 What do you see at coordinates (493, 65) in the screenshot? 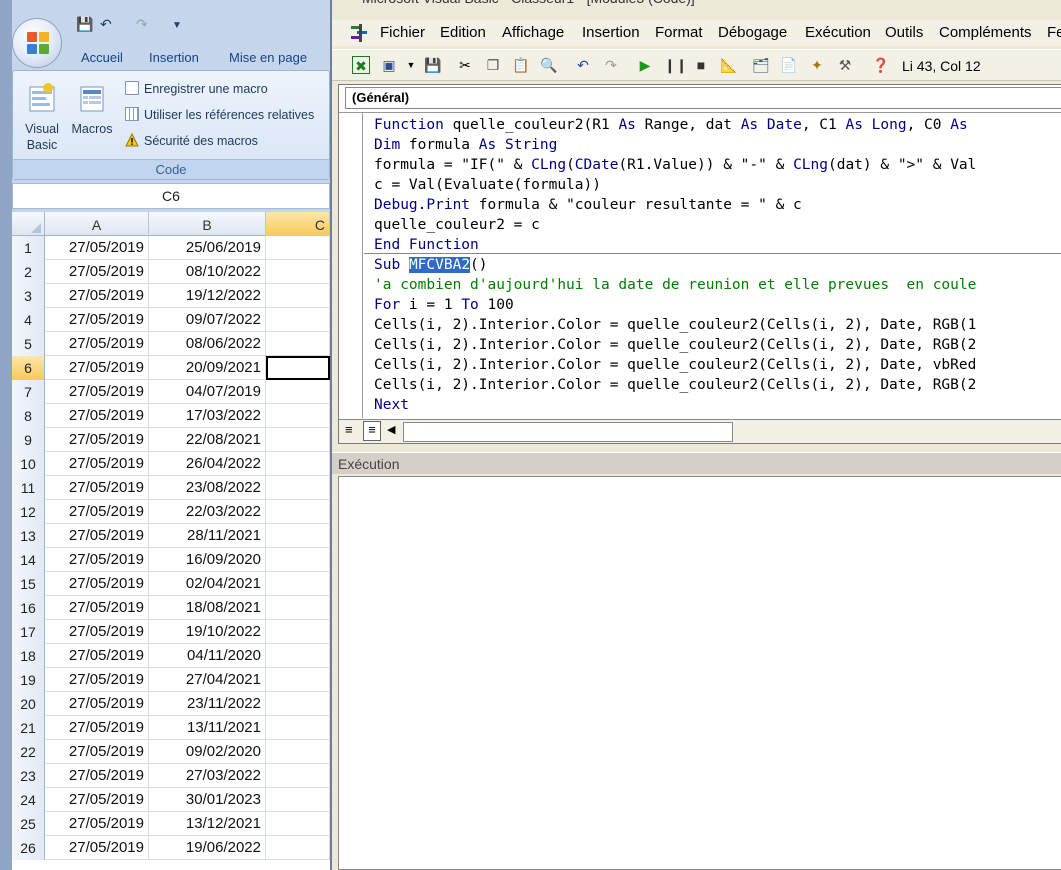
I see `copy-icon: ❐` at bounding box center [493, 65].